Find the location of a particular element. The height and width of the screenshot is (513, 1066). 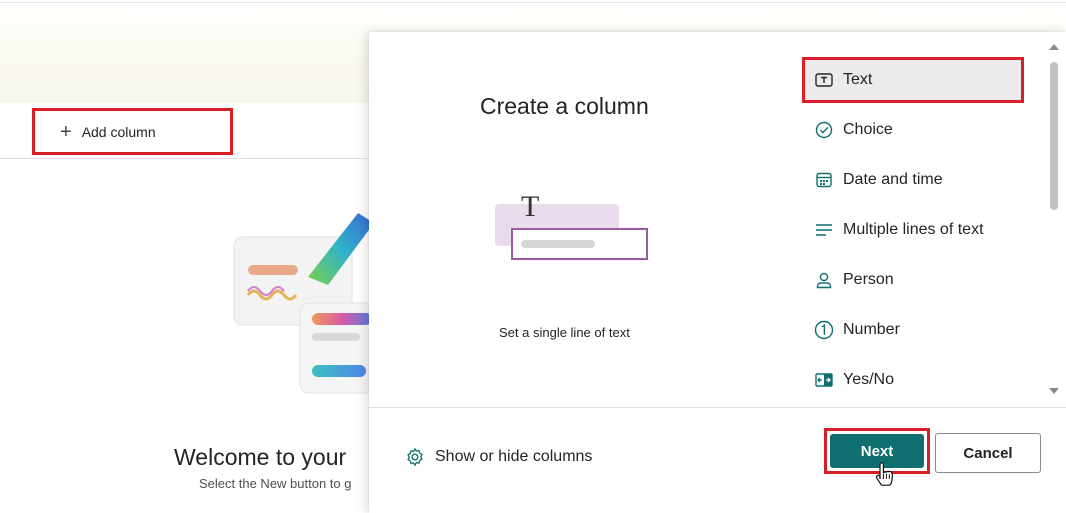

column-type-number: Number is located at coordinates (913, 330).